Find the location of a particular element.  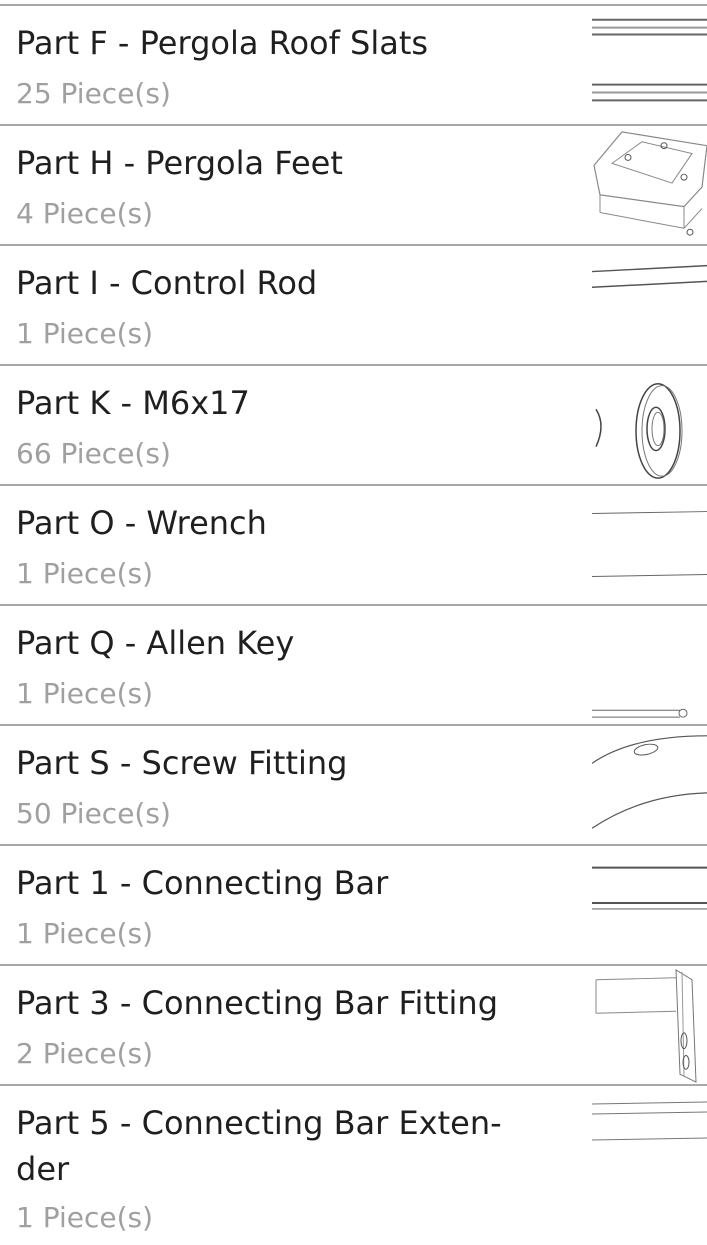

rod-icon is located at coordinates (649, 305).